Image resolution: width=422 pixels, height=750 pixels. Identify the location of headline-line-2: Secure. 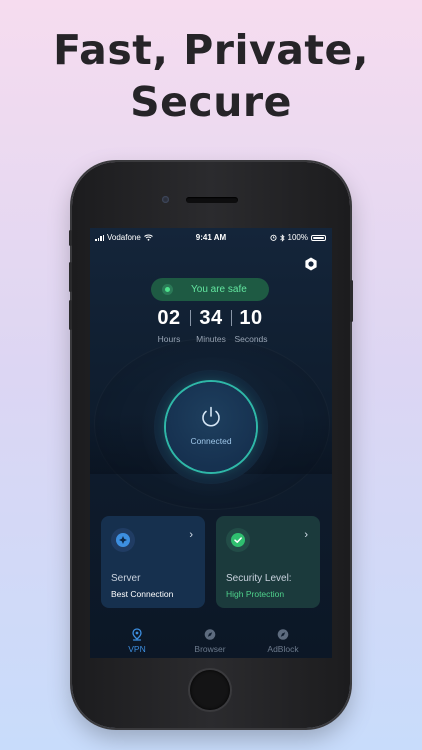
(211, 102).